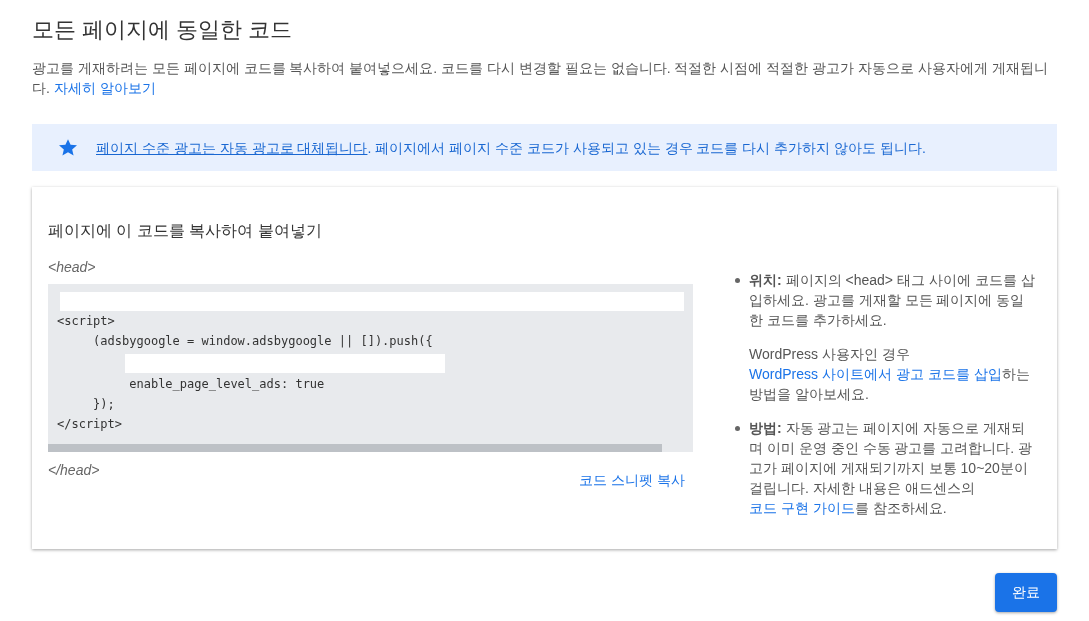 The image size is (1089, 621). I want to click on scrollbar-thumb, so click(355, 448).